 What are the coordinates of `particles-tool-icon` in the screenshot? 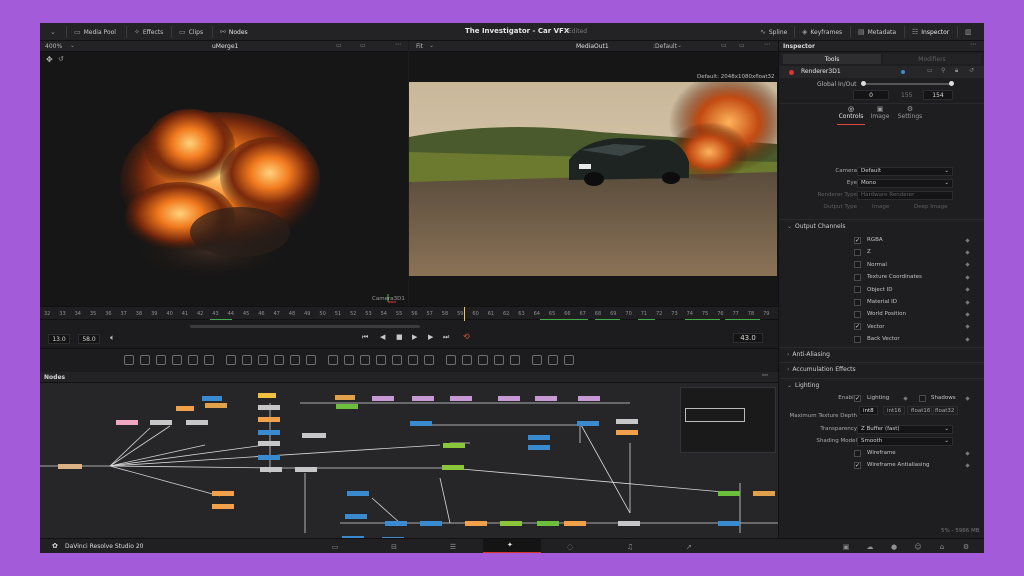 It's located at (193, 360).